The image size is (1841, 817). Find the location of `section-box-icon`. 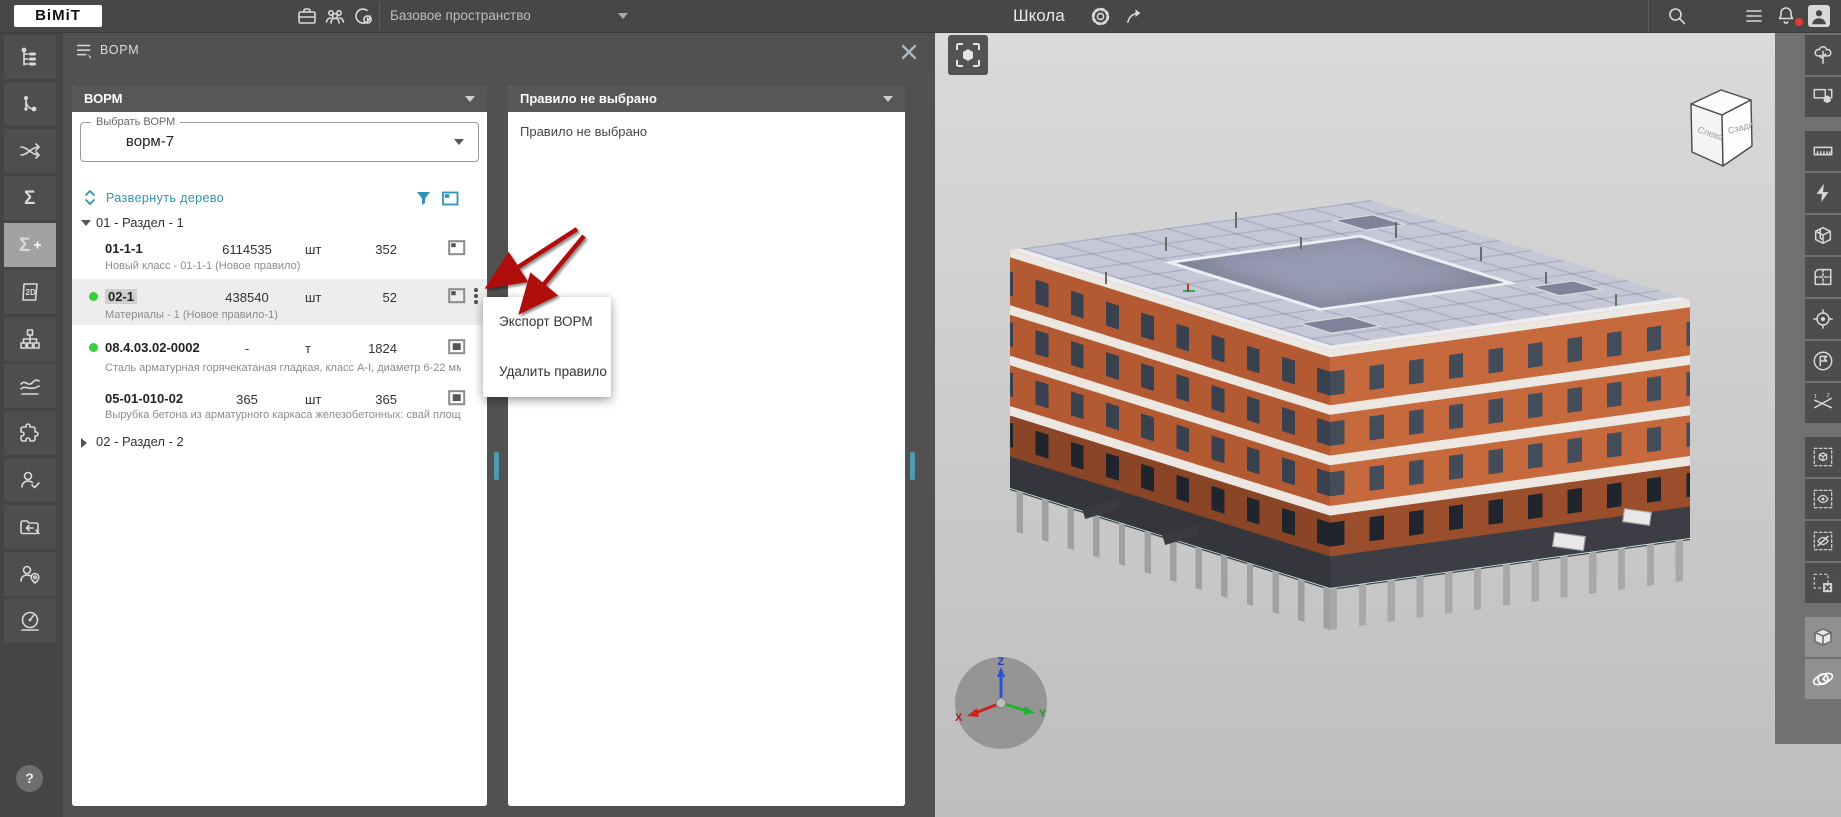

section-box-icon is located at coordinates (1823, 235).